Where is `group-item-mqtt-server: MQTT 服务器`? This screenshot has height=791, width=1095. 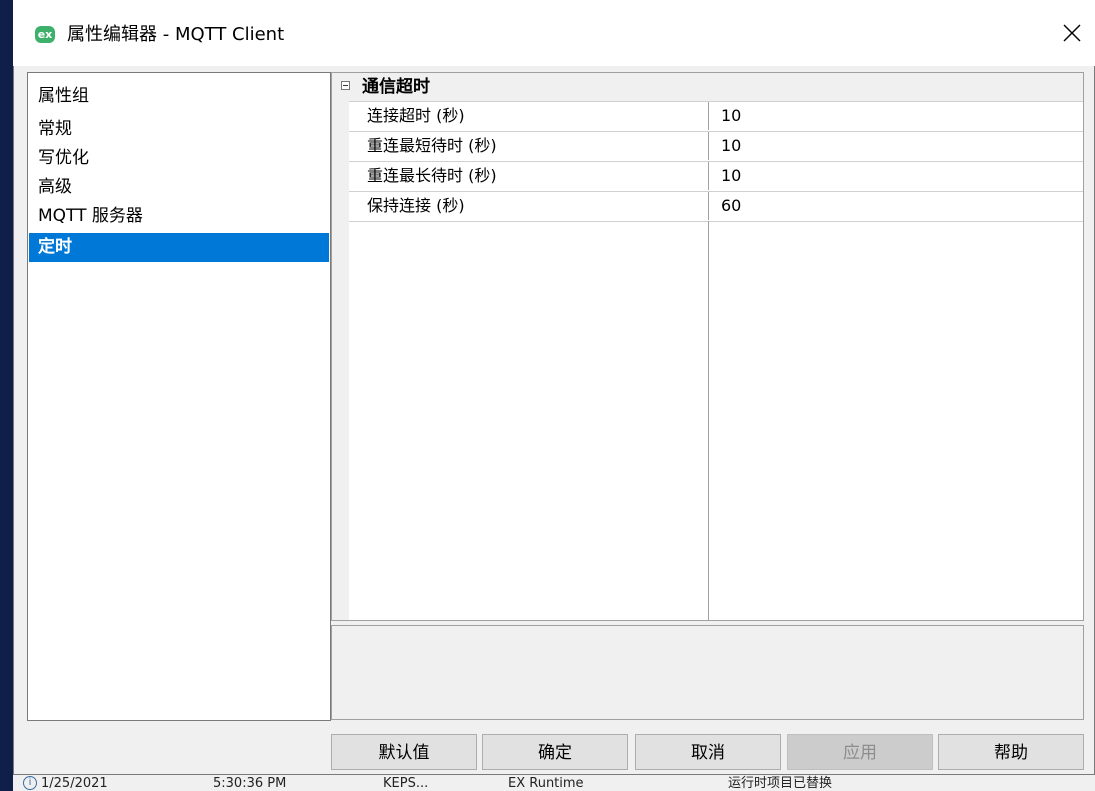
group-item-mqtt-server: MQTT 服务器 is located at coordinates (179, 216).